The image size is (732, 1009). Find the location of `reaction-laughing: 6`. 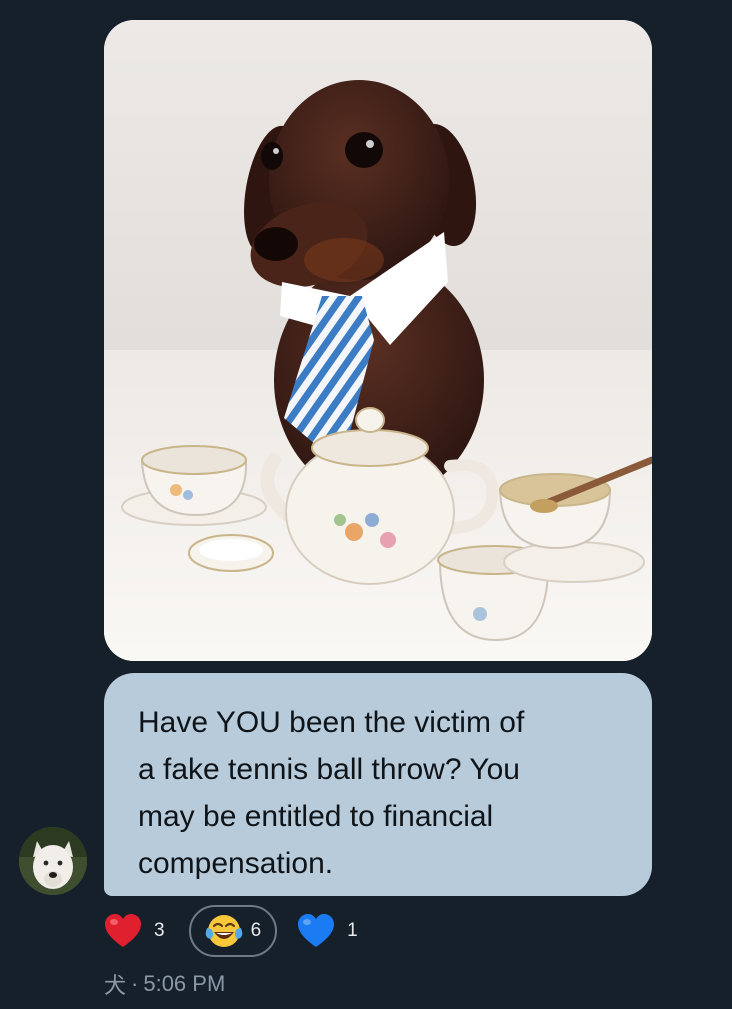

reaction-laughing: 6 is located at coordinates (233, 931).